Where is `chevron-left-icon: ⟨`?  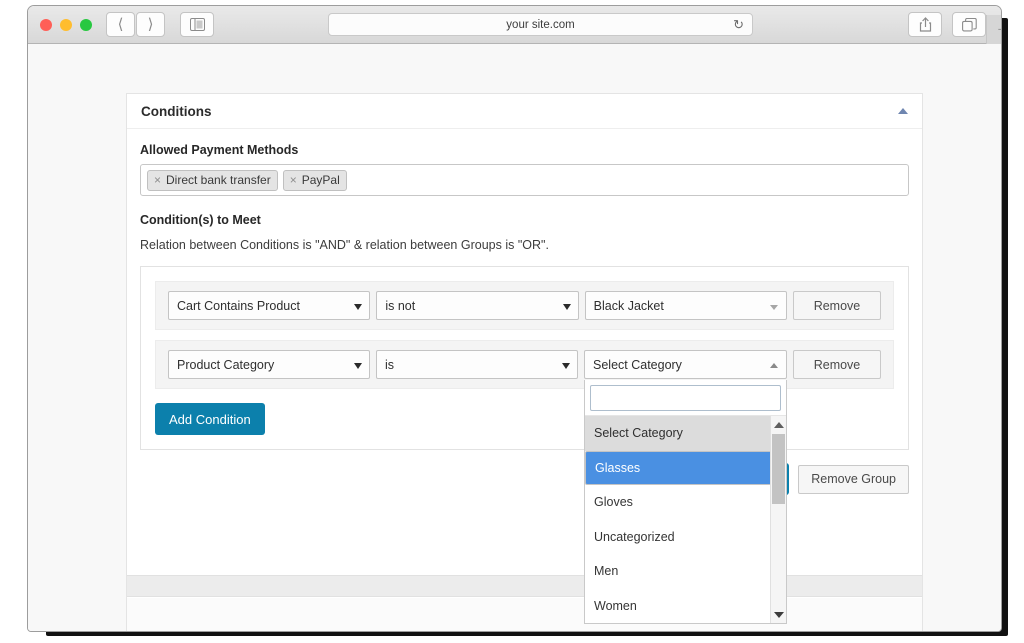 chevron-left-icon: ⟨ is located at coordinates (120, 24).